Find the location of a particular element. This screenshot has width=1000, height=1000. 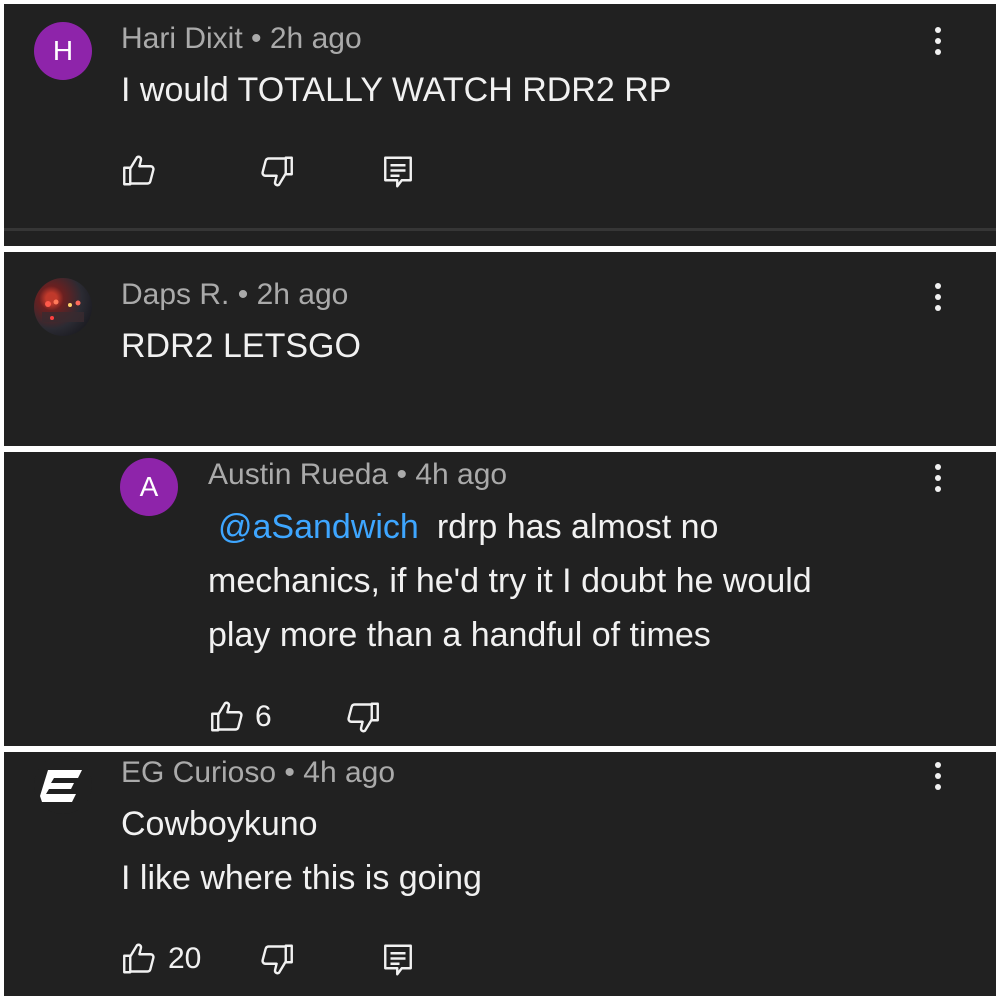

author-name: Hari Dixit is located at coordinates (182, 38).